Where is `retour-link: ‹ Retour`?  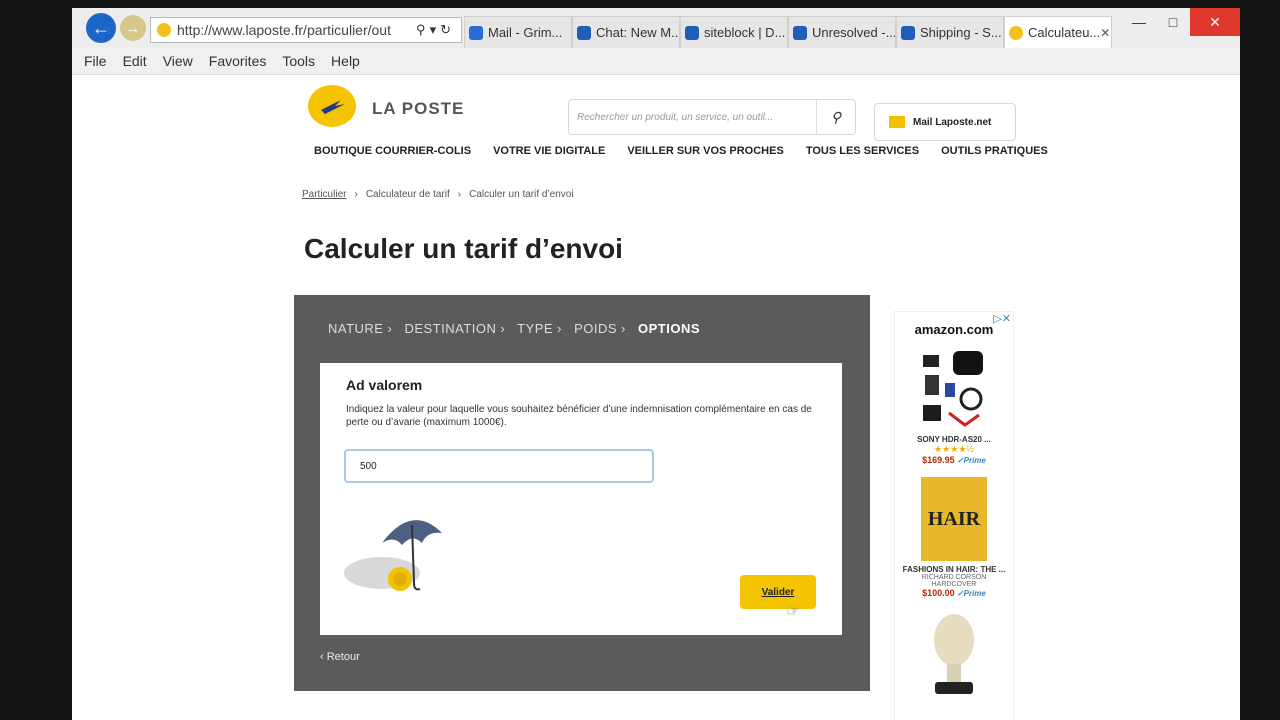 retour-link: ‹ Retour is located at coordinates (340, 657).